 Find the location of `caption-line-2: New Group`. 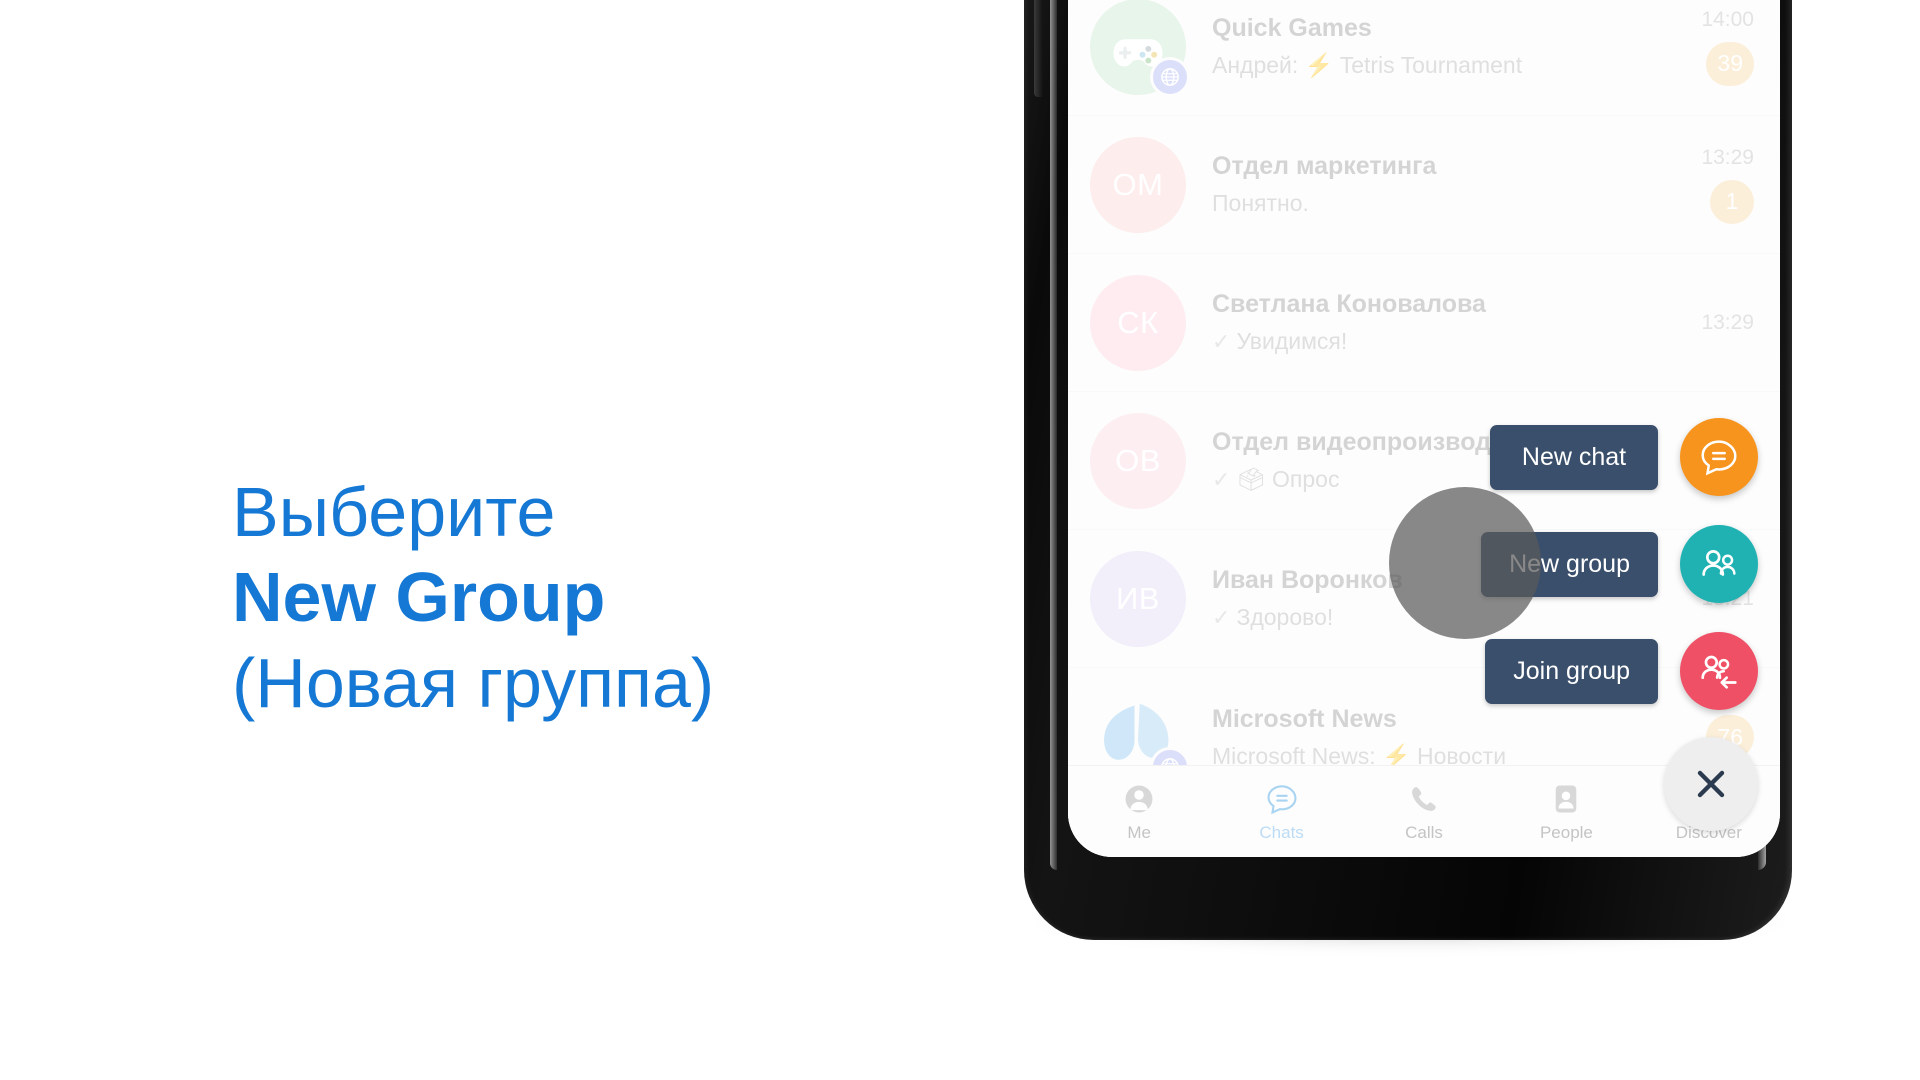

caption-line-2: New Group is located at coordinates (419, 597).